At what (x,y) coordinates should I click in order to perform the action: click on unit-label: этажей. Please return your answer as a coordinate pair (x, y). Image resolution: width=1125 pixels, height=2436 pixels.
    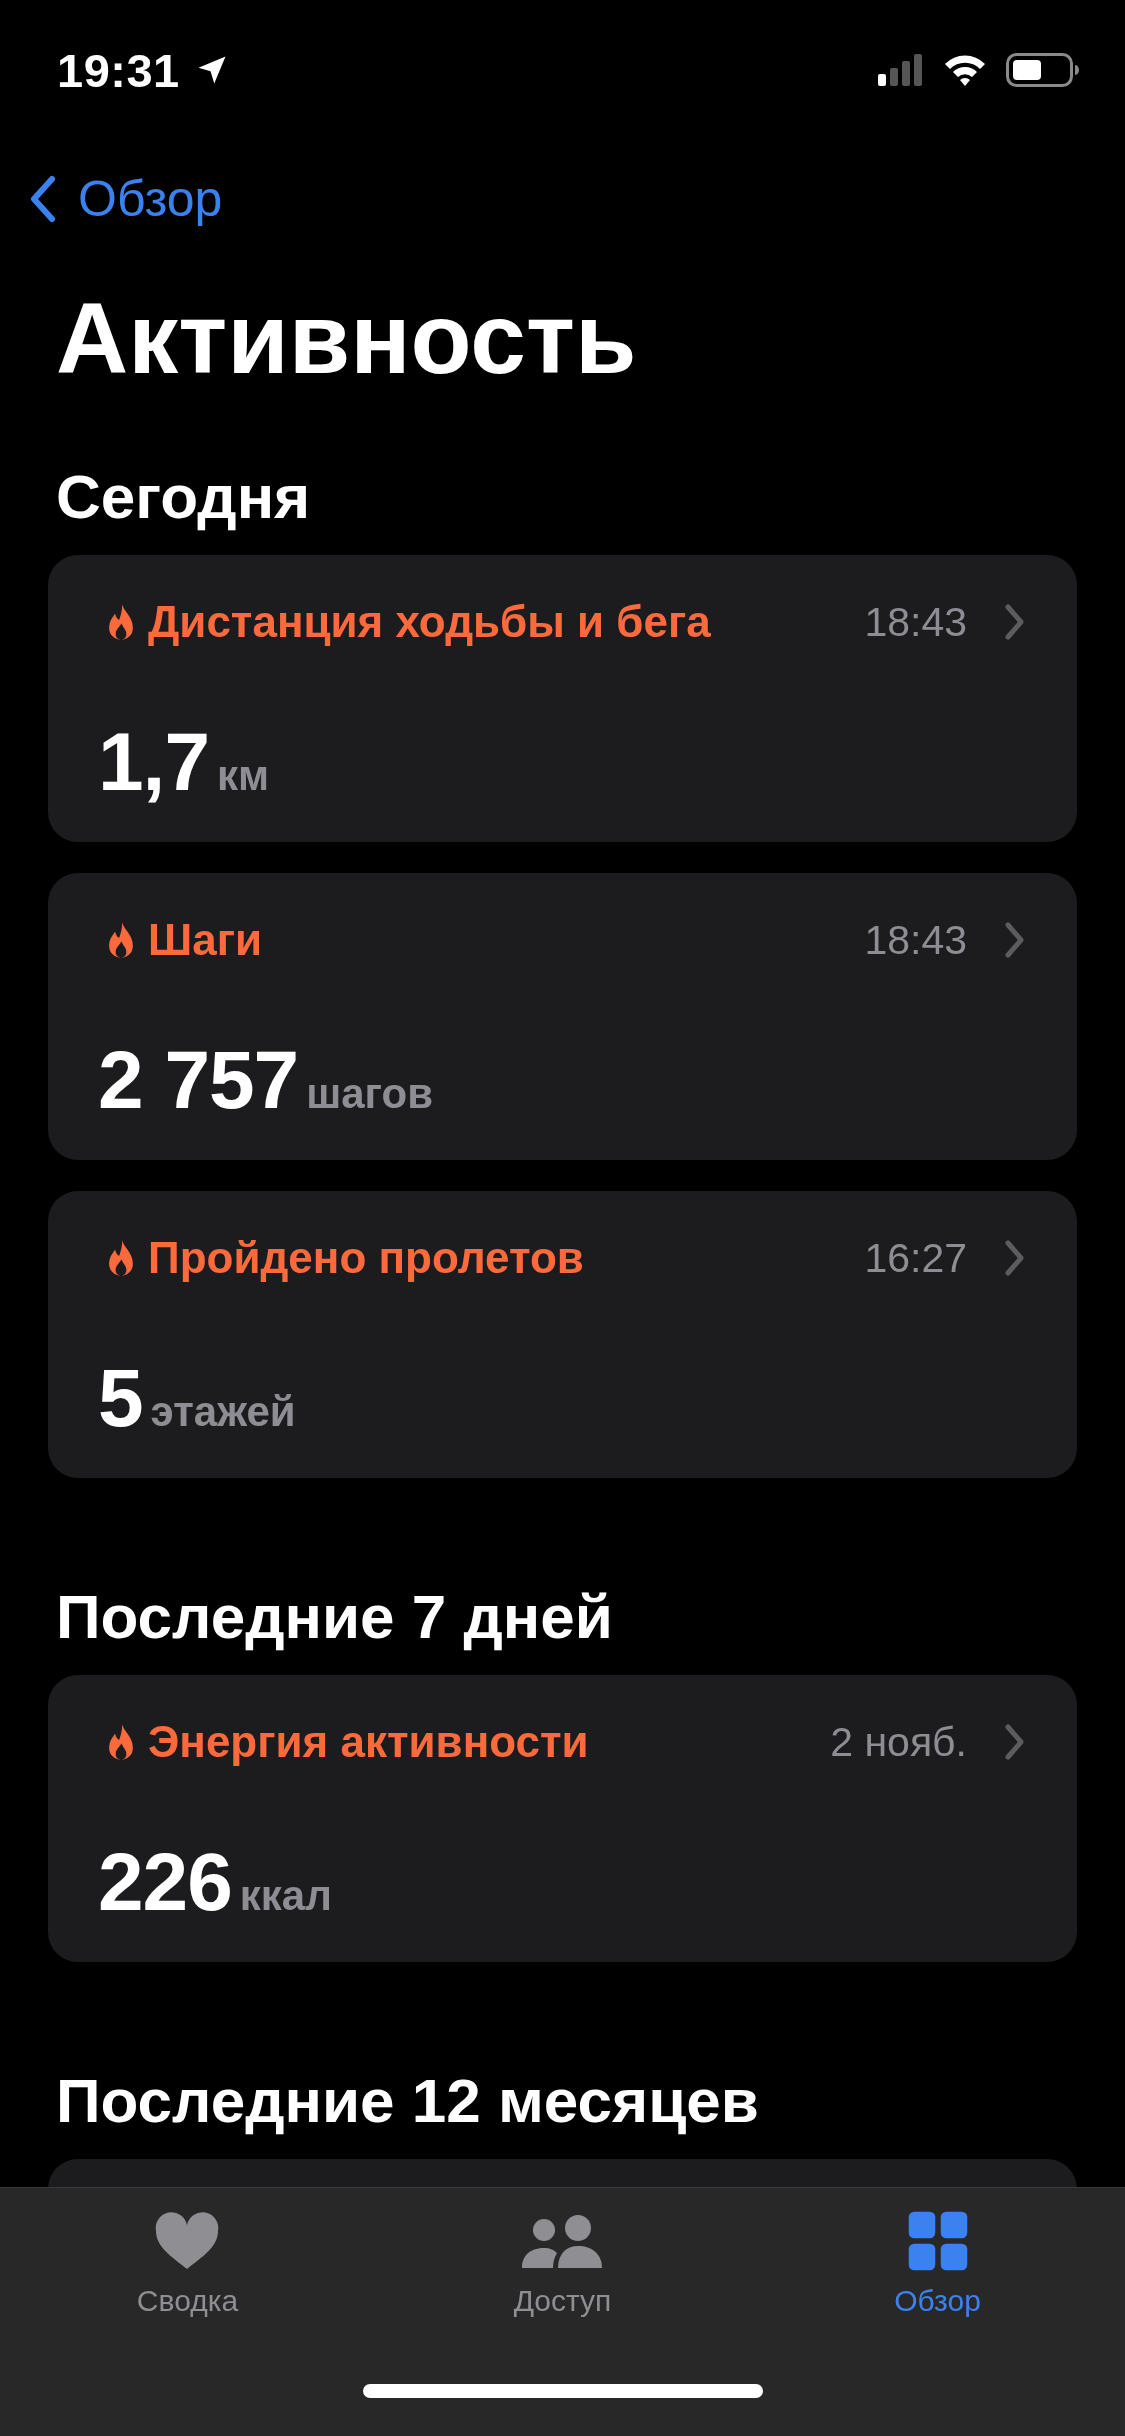
    Looking at the image, I should click on (223, 1412).